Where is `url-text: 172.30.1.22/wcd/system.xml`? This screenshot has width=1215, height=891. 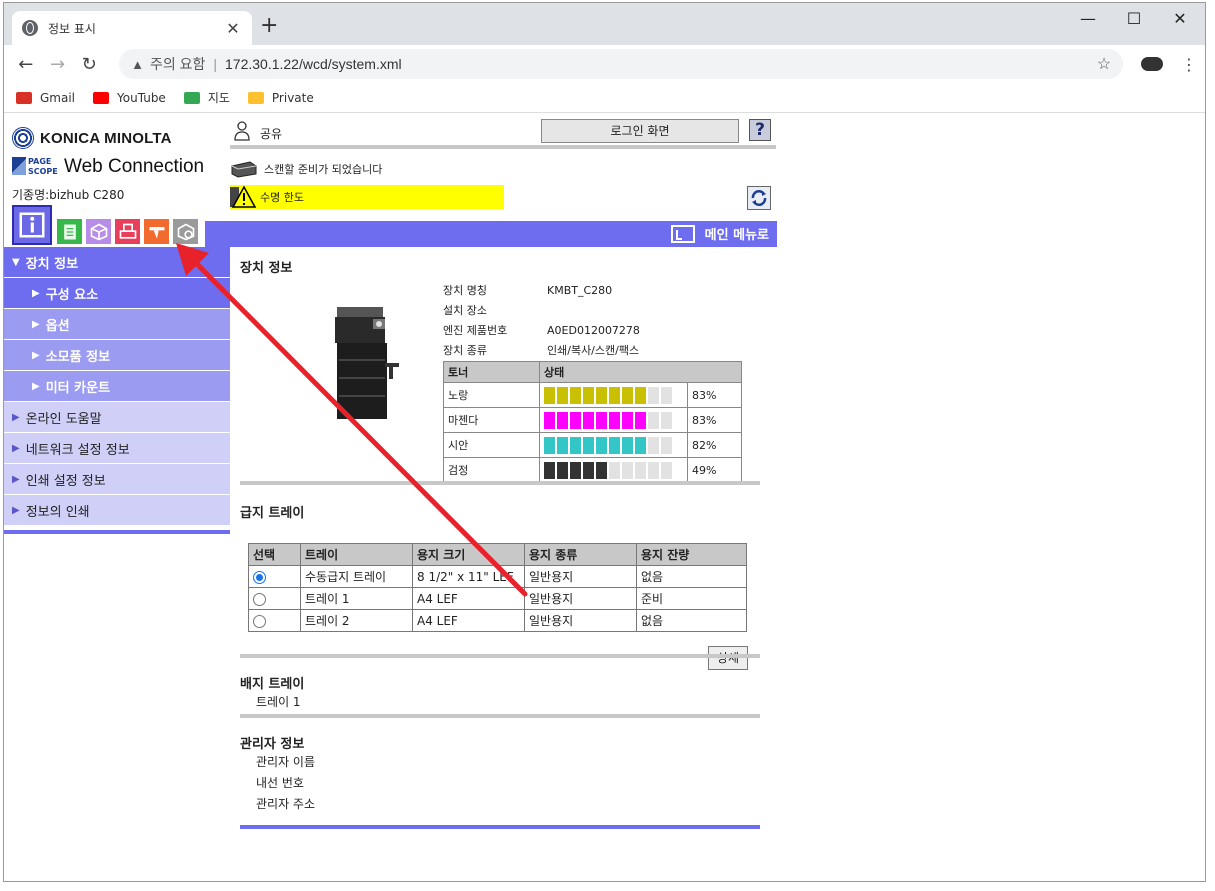 url-text: 172.30.1.22/wcd/system.xml is located at coordinates (661, 64).